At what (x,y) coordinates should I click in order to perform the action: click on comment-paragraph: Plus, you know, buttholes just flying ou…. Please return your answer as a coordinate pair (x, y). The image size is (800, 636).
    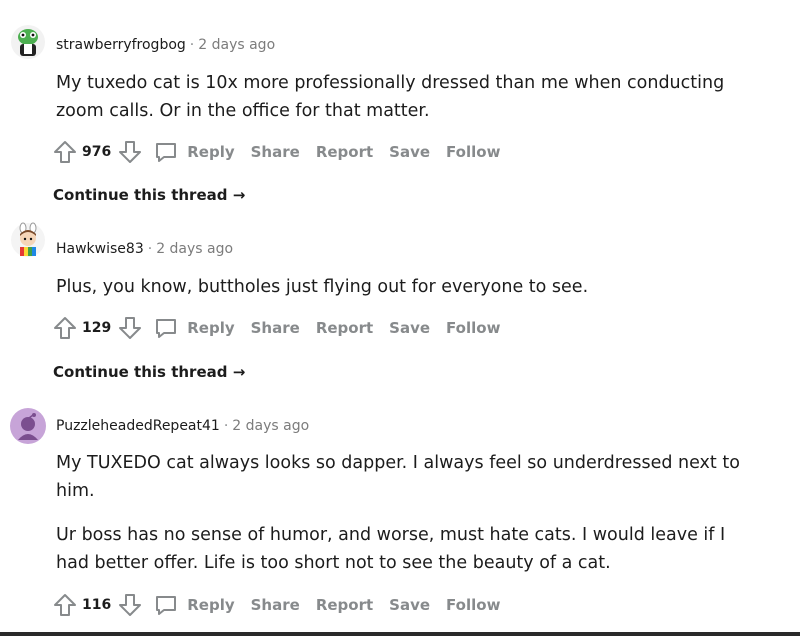
    Looking at the image, I should click on (322, 287).